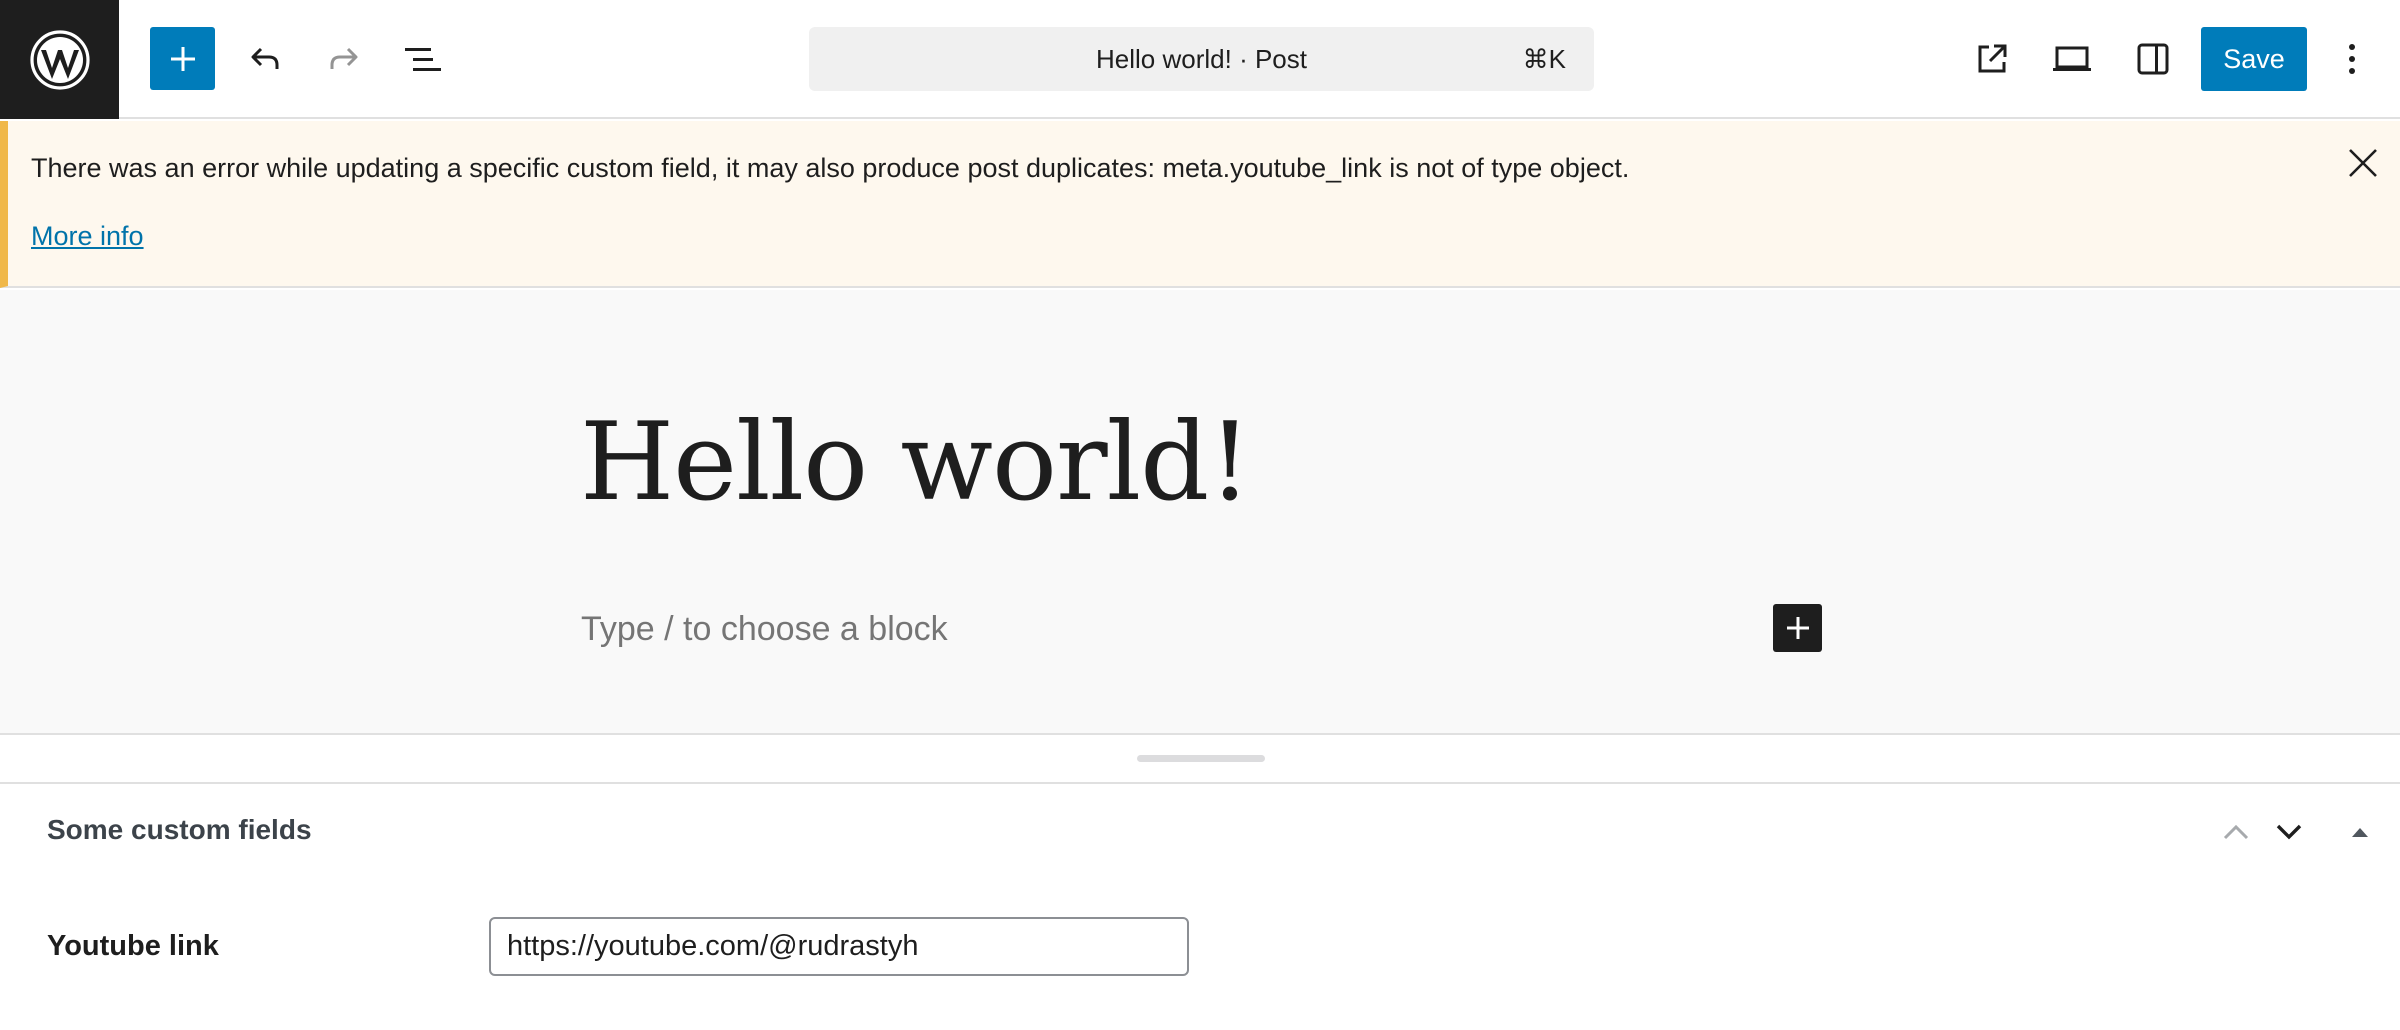  I want to click on move-down-button, so click(2289, 832).